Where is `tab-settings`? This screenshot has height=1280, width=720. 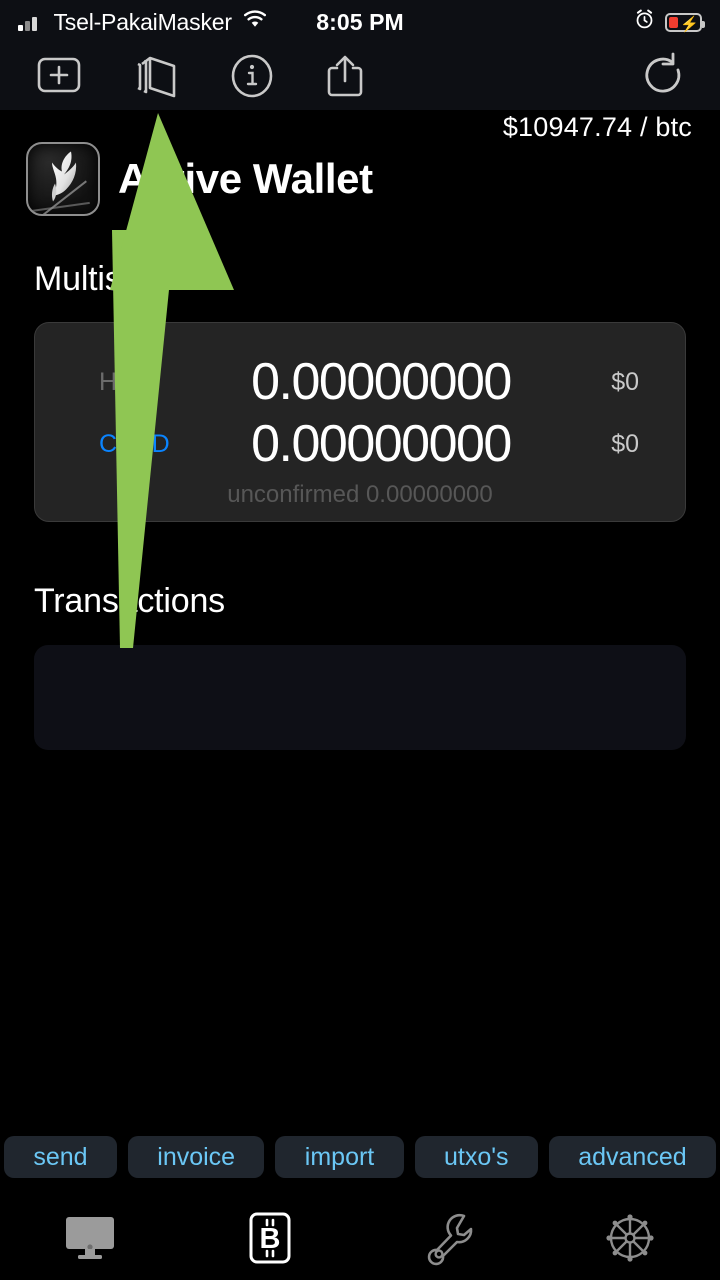 tab-settings is located at coordinates (630, 1240).